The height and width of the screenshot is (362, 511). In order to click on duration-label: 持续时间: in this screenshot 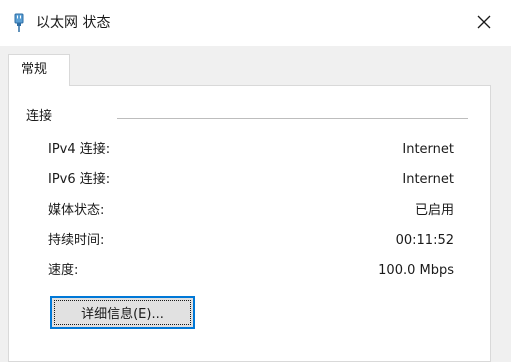, I will do `click(76, 240)`.